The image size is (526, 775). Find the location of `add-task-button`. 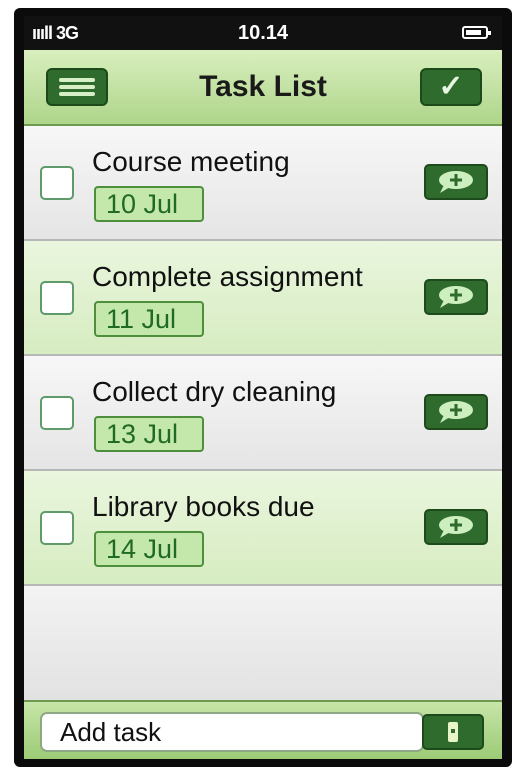

add-task-button is located at coordinates (453, 732).